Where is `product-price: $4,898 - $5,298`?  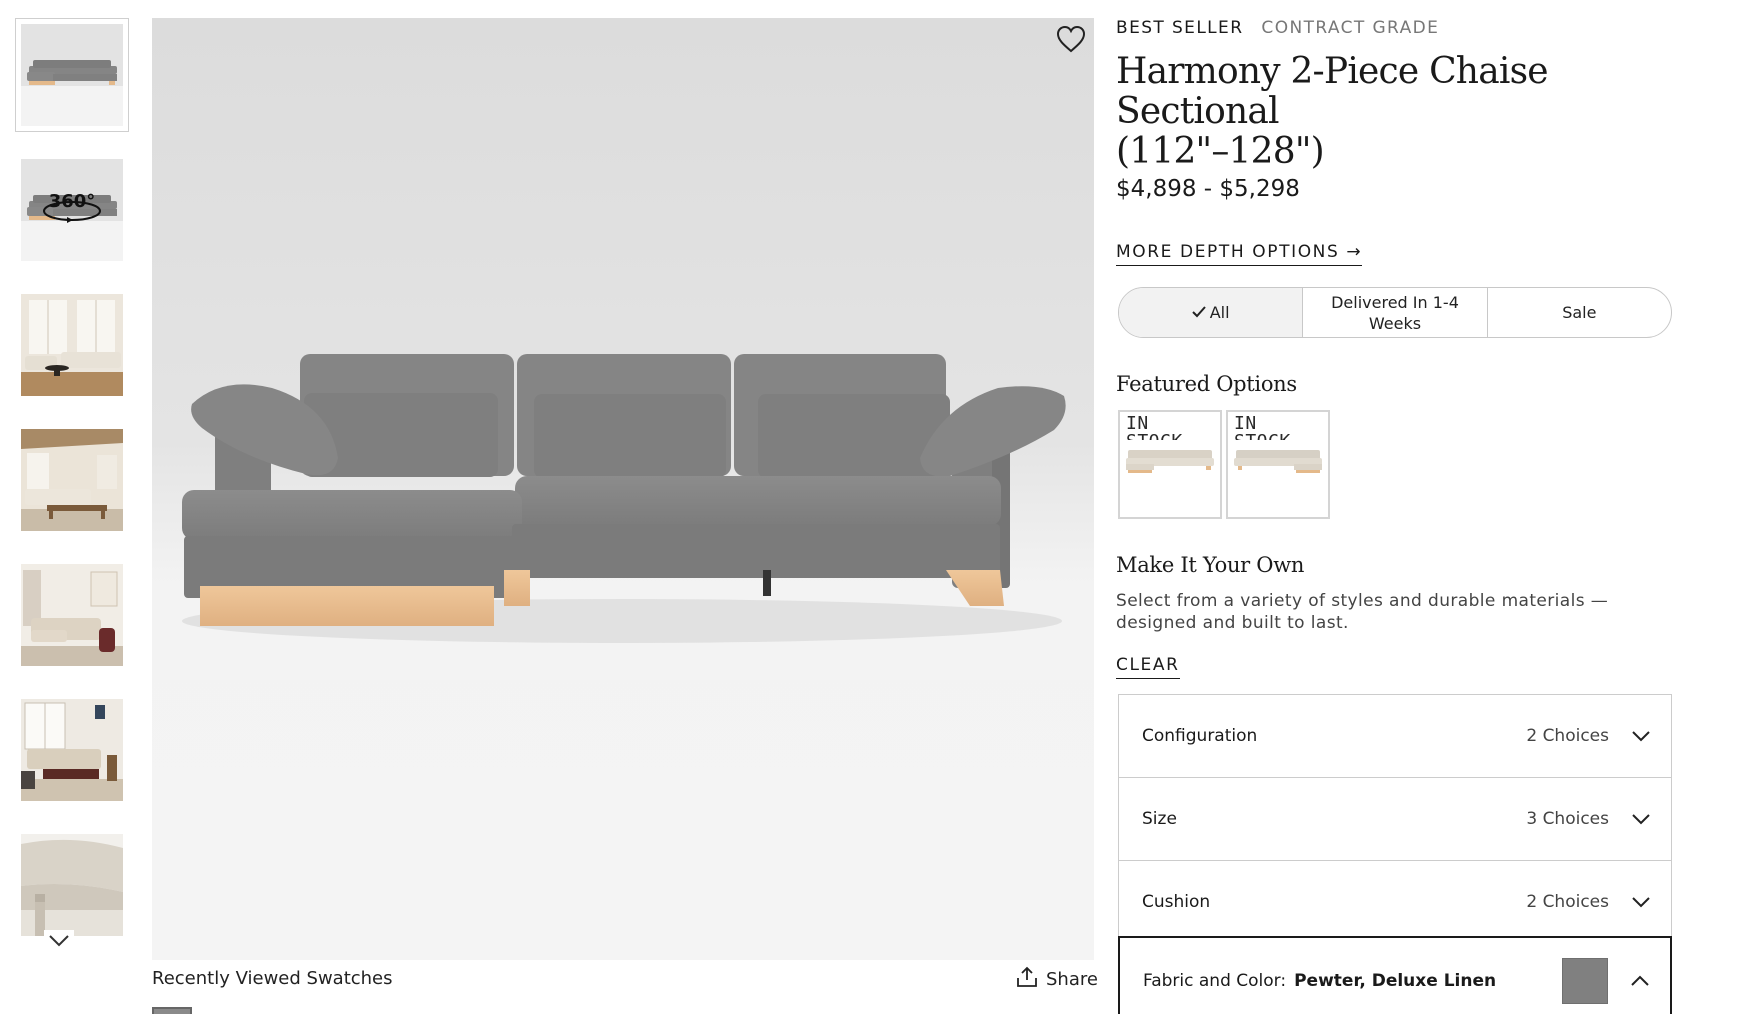 product-price: $4,898 - $5,298 is located at coordinates (1208, 189).